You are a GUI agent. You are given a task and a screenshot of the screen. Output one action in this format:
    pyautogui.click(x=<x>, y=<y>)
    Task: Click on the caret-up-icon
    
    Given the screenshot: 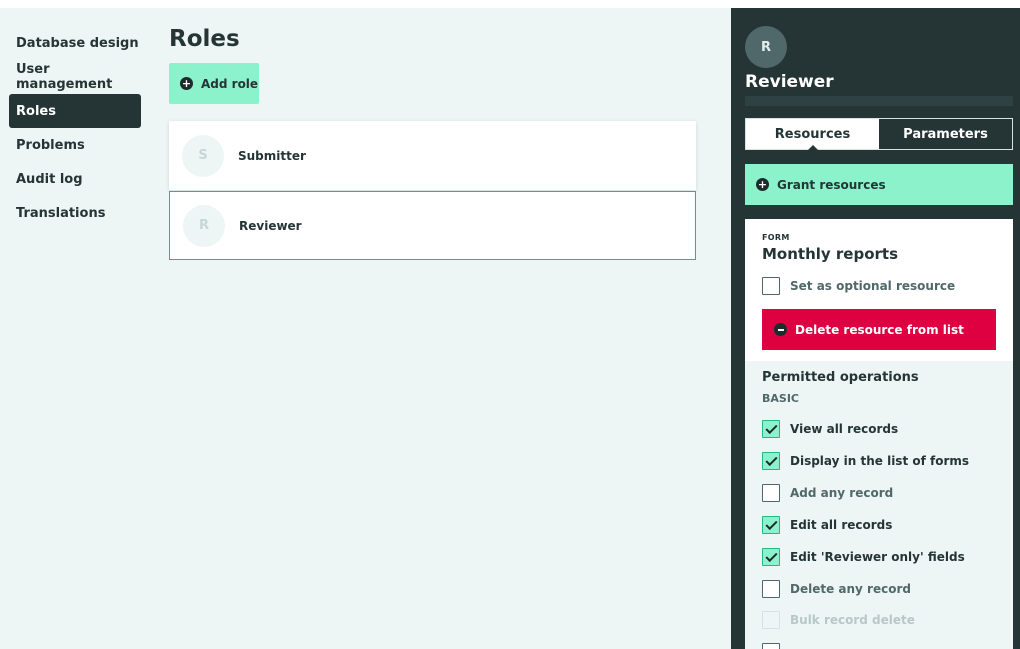 What is the action you would take?
    pyautogui.click(x=812, y=147)
    